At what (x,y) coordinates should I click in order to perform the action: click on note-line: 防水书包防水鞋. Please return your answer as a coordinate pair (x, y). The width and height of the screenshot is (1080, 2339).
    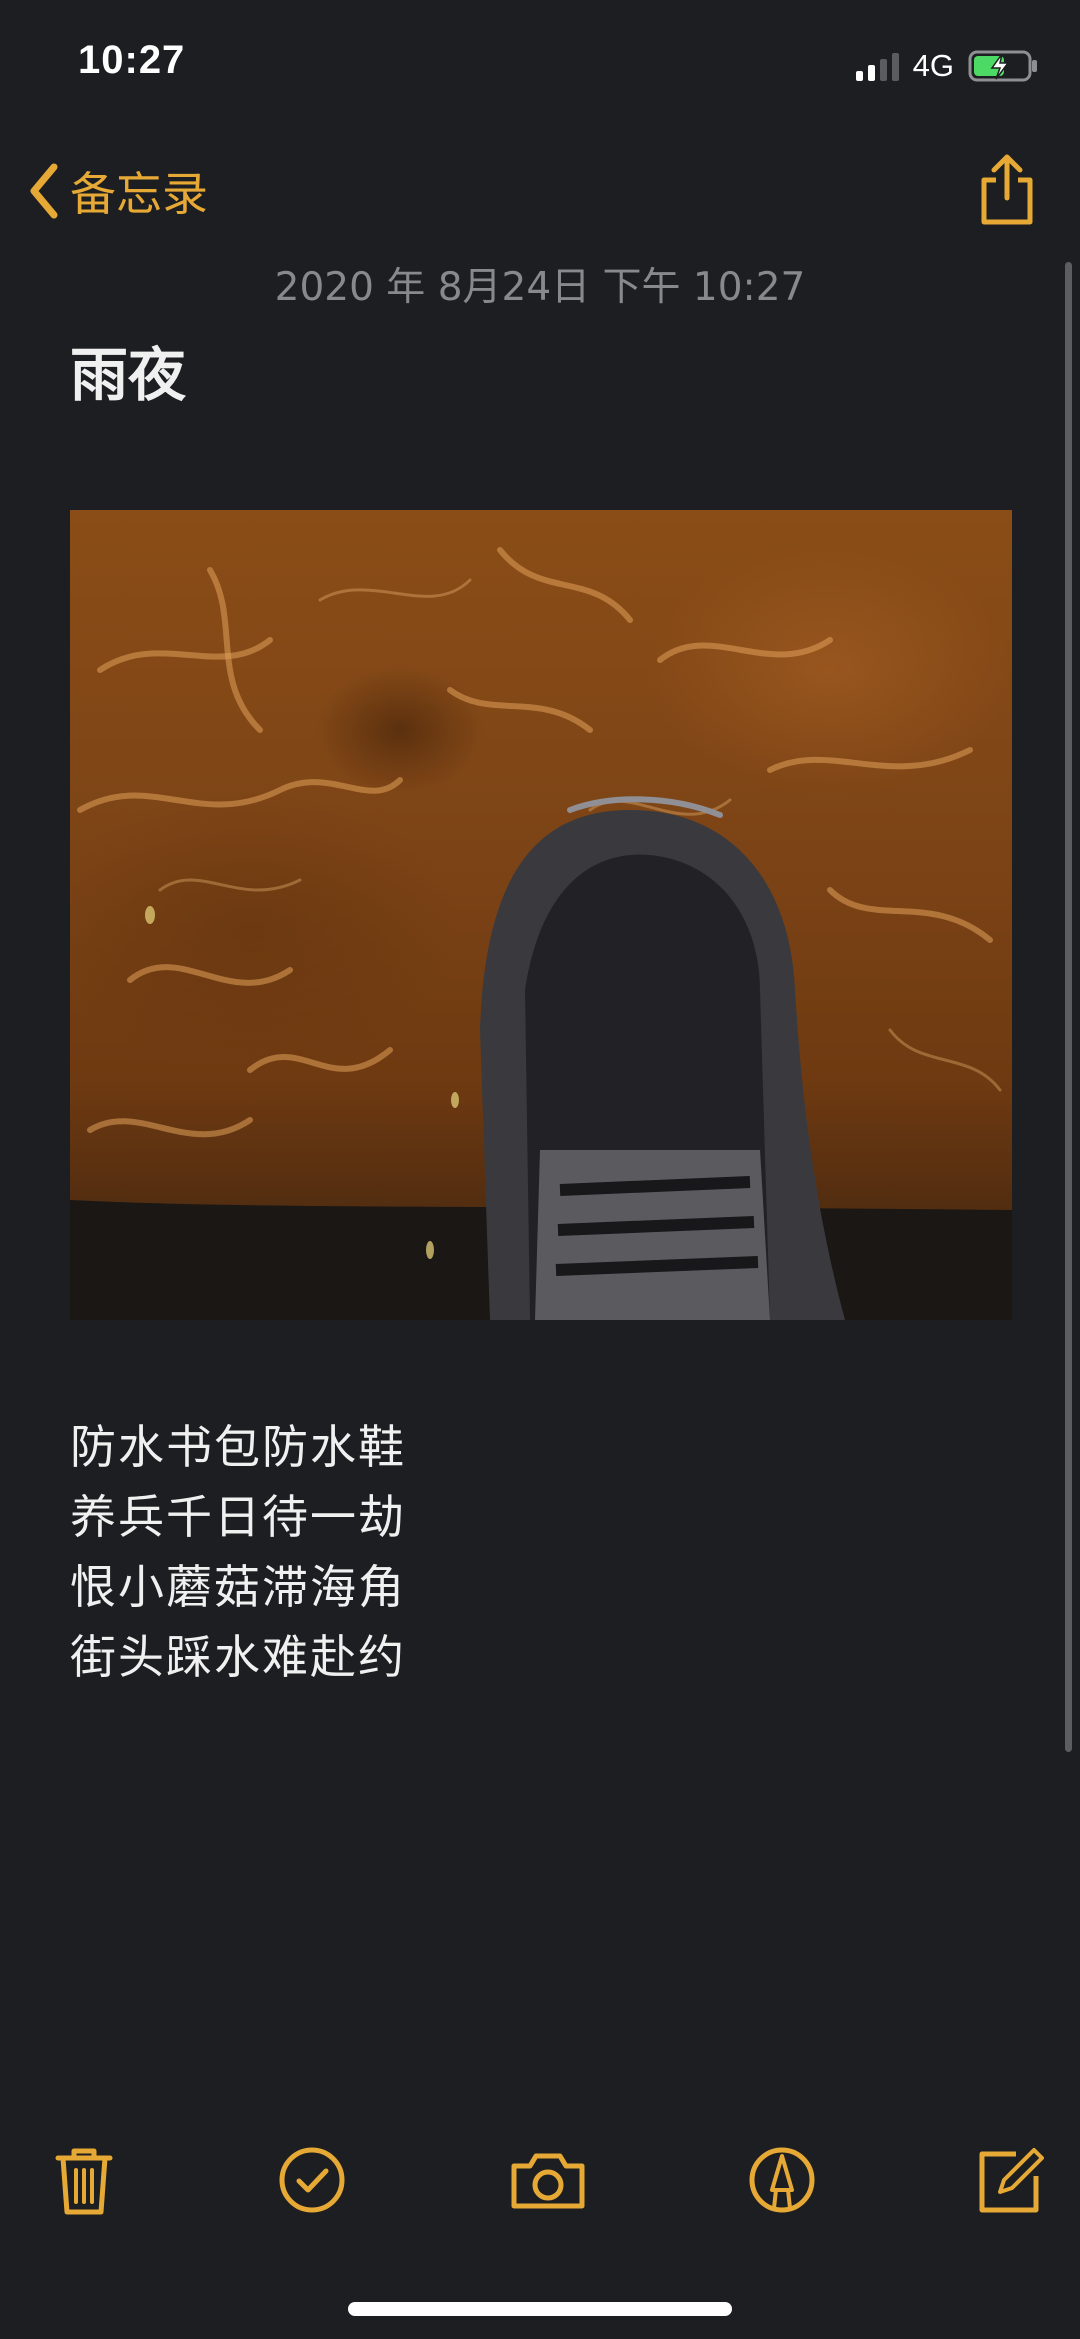
    Looking at the image, I should click on (238, 1447).